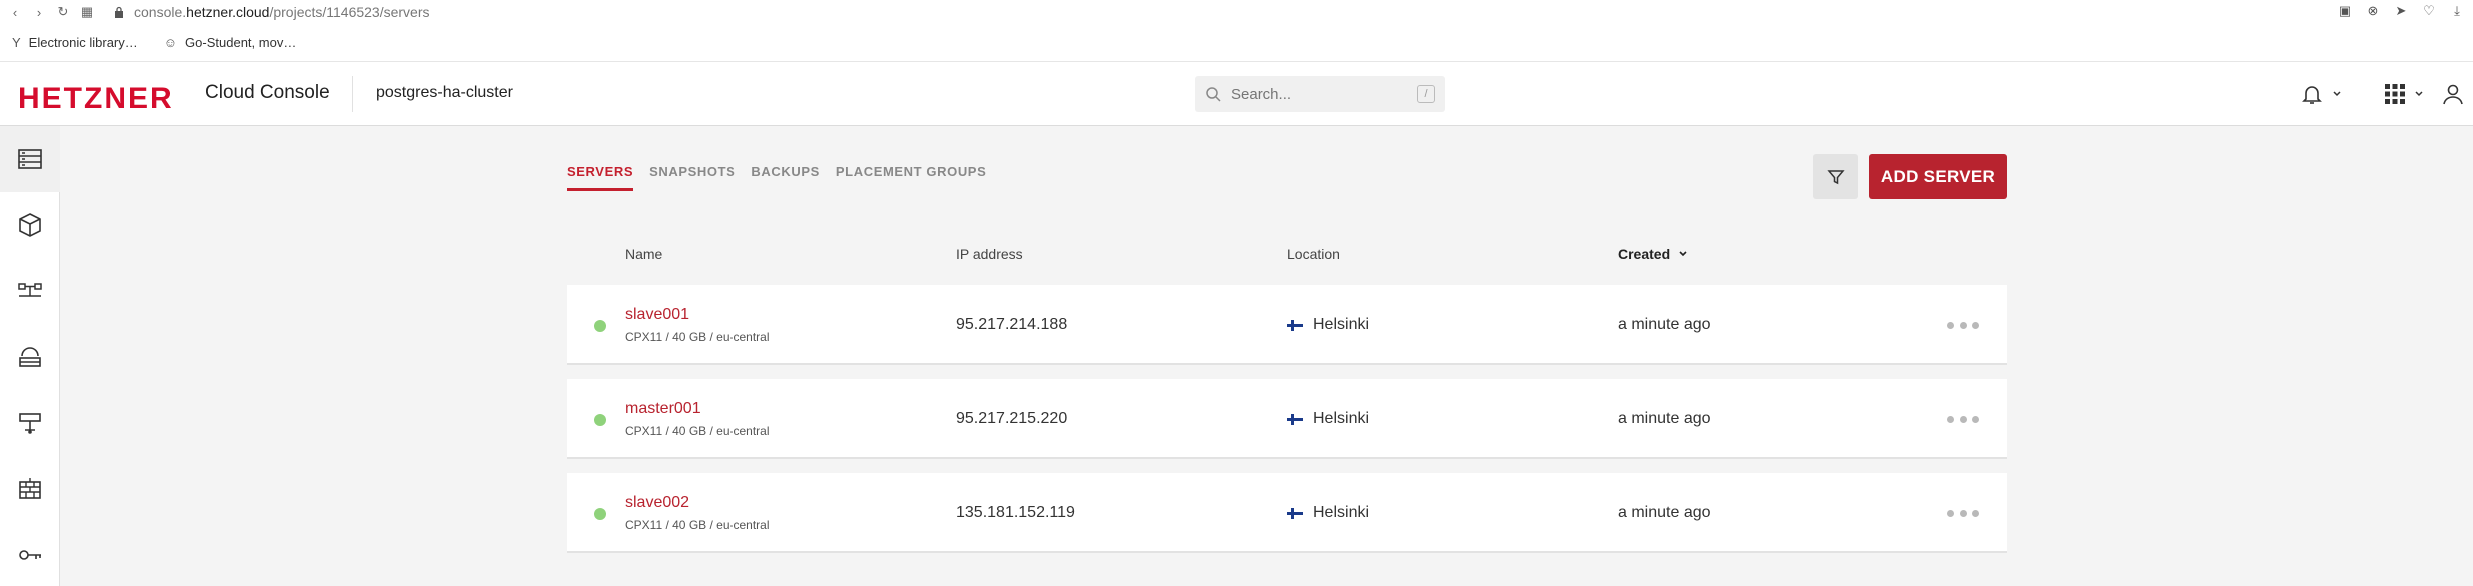 The height and width of the screenshot is (586, 2473). I want to click on search-input, so click(1316, 94).